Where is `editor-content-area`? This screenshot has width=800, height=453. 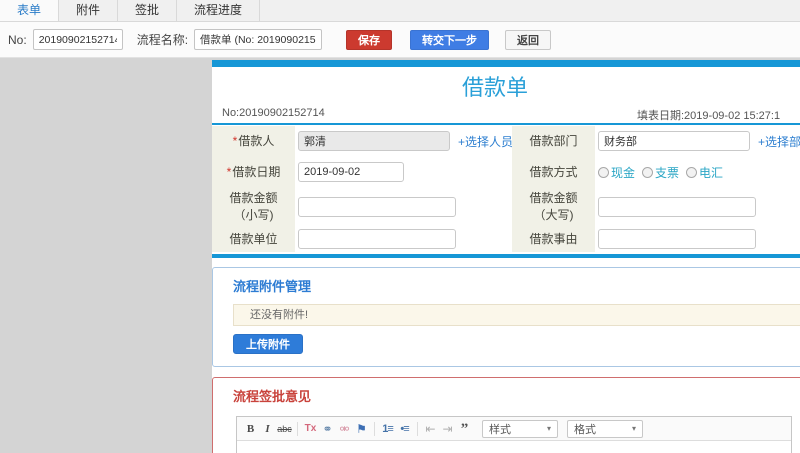 editor-content-area is located at coordinates (514, 447).